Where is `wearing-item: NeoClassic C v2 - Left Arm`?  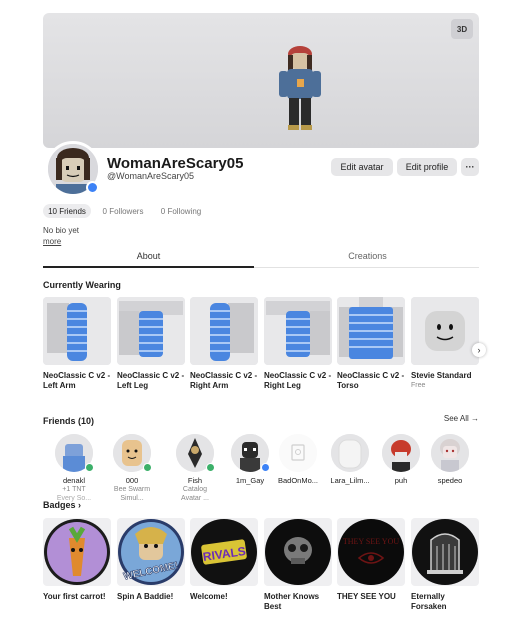
wearing-item: NeoClassic C v2 - Left Arm is located at coordinates (77, 344).